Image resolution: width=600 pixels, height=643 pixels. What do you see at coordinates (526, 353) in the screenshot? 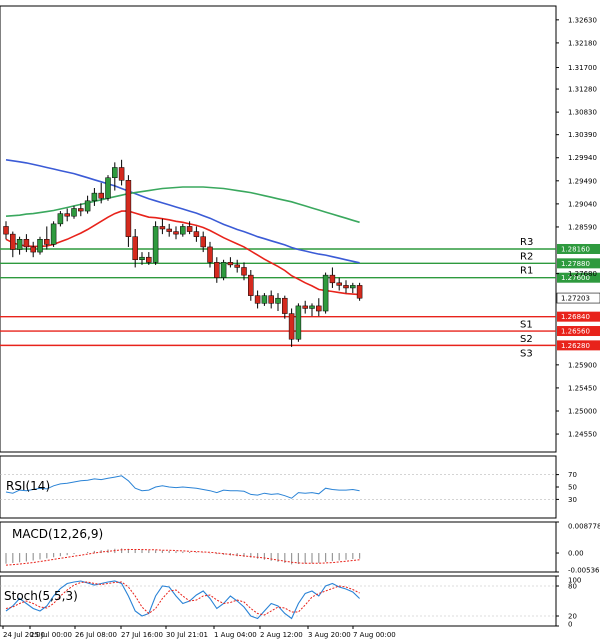
I see `level-label-s3: S3` at bounding box center [526, 353].